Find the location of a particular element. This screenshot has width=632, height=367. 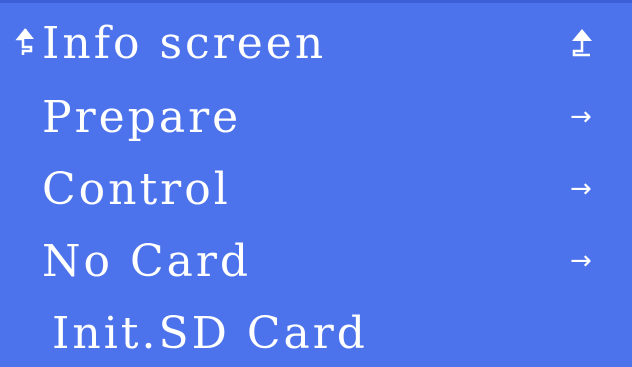

menu-item-label: No Card is located at coordinates (147, 261).